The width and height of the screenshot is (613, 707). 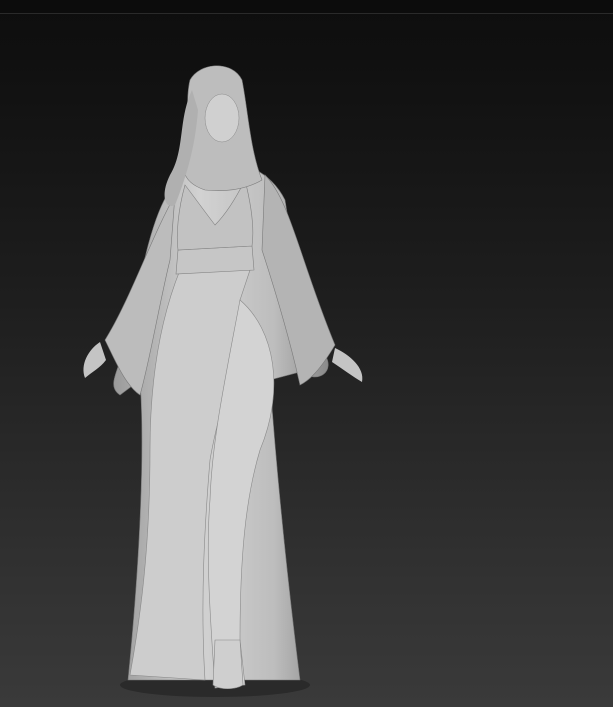 What do you see at coordinates (94, 360) in the screenshot?
I see `left-hand` at bounding box center [94, 360].